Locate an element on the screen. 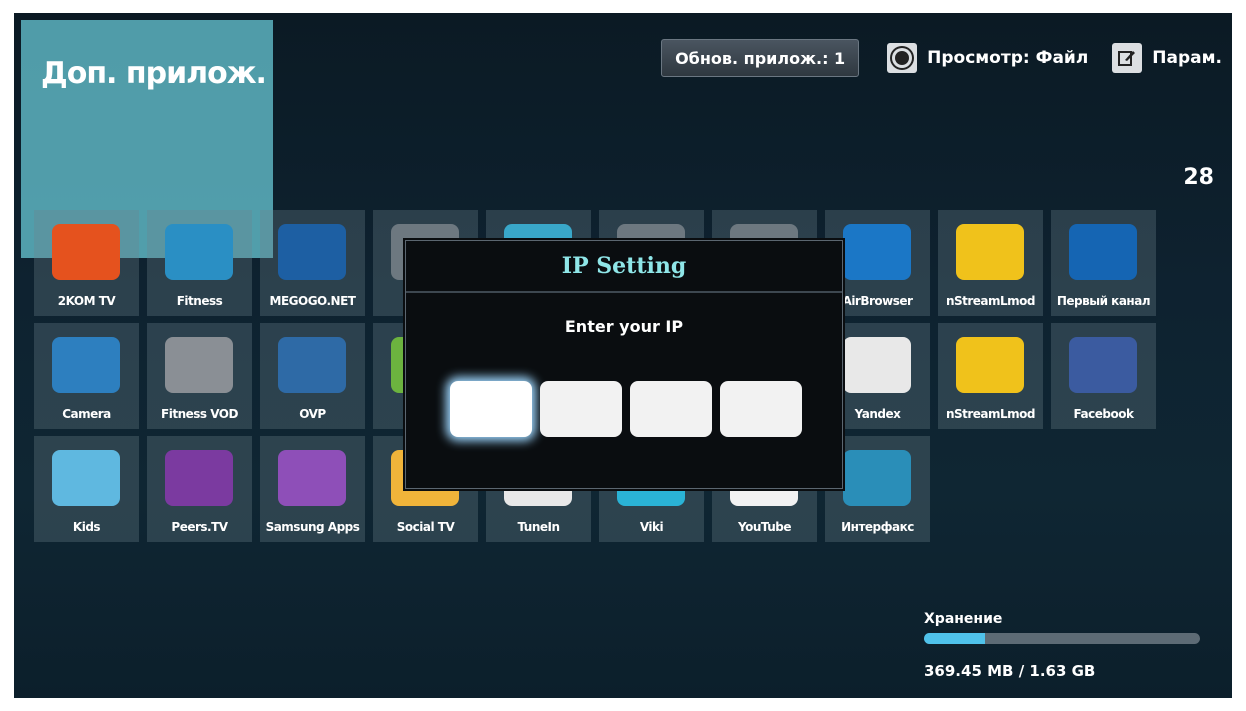  ip-octet-4-input is located at coordinates (761, 409).